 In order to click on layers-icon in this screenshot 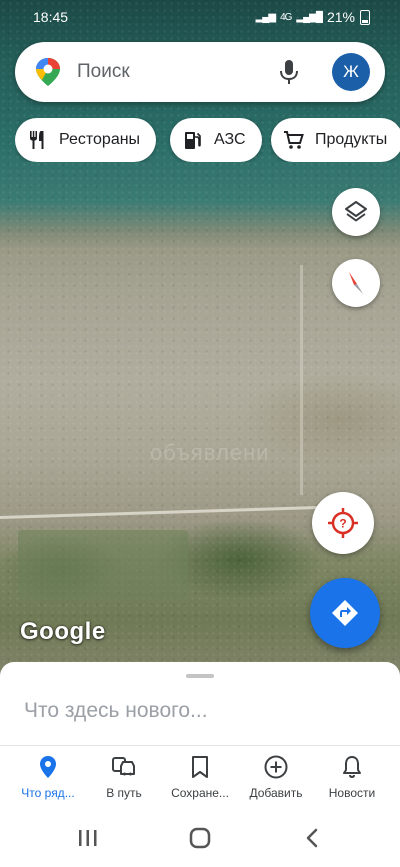, I will do `click(356, 211)`.